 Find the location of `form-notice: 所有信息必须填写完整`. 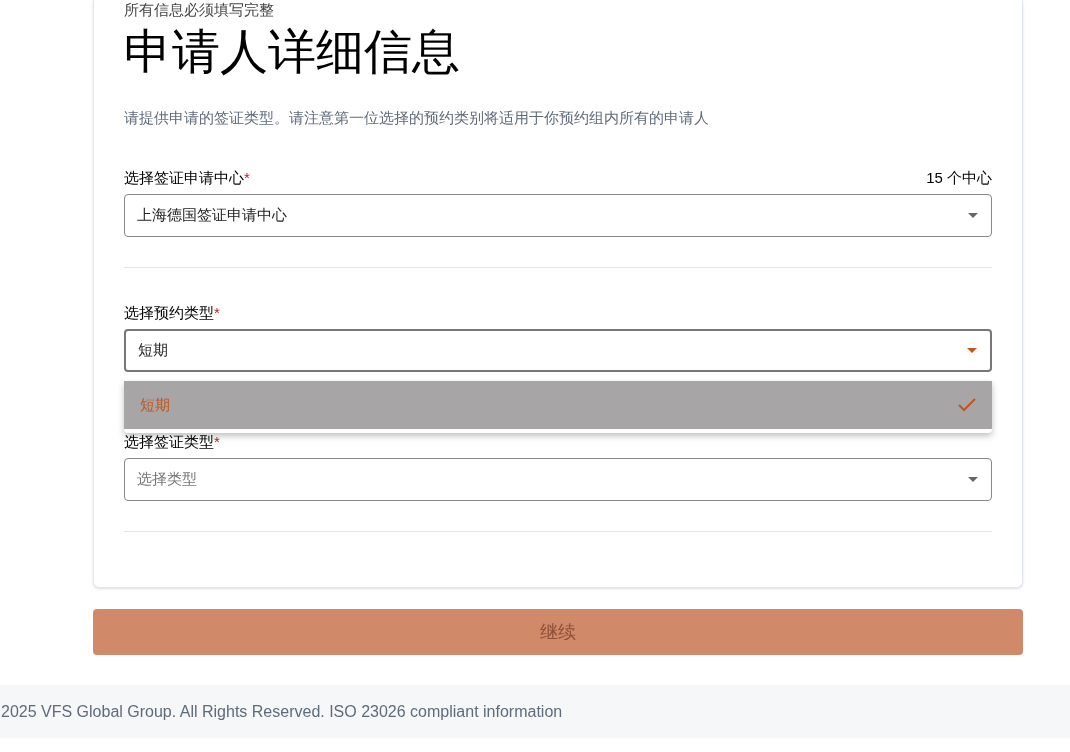

form-notice: 所有信息必须填写完整 is located at coordinates (199, 10).